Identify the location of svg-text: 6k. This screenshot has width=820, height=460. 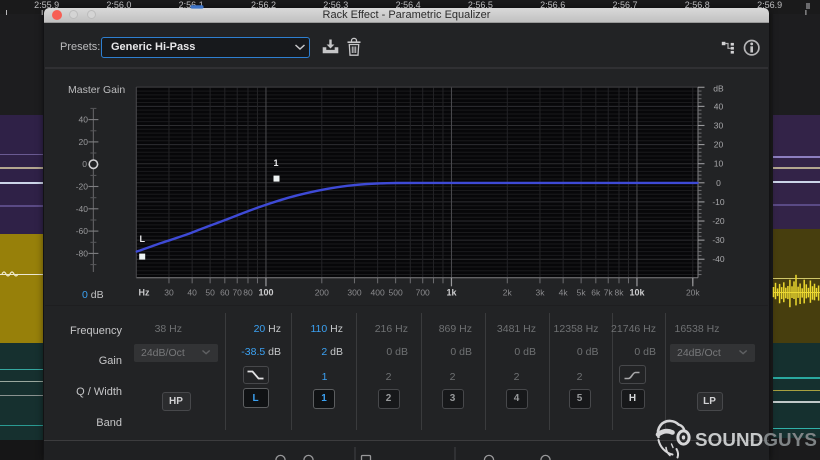
(596, 293).